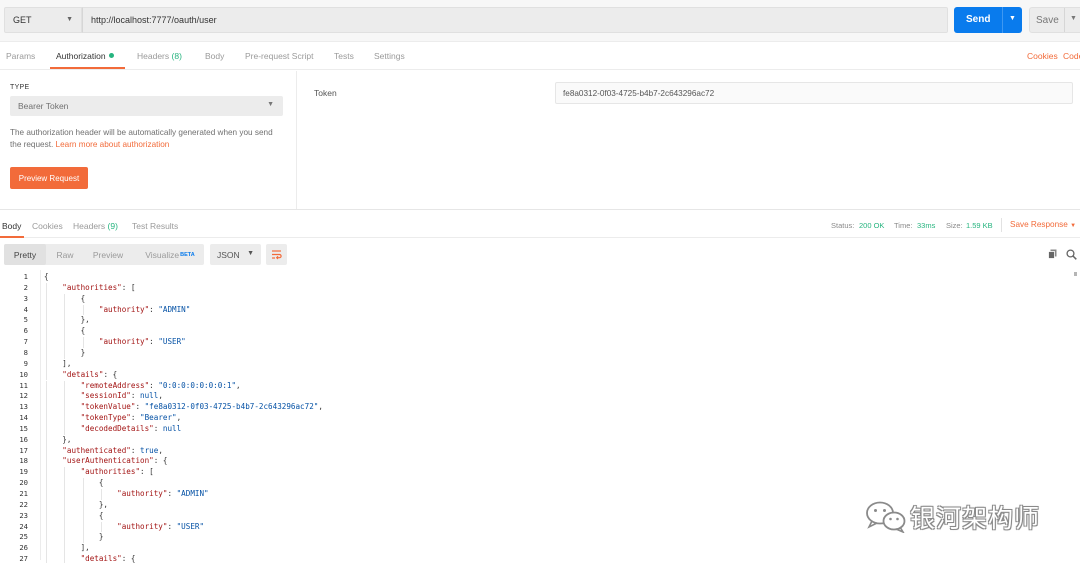 The width and height of the screenshot is (1080, 563). Describe the element at coordinates (1075, 274) in the screenshot. I see `scrollbar-thumb` at that location.